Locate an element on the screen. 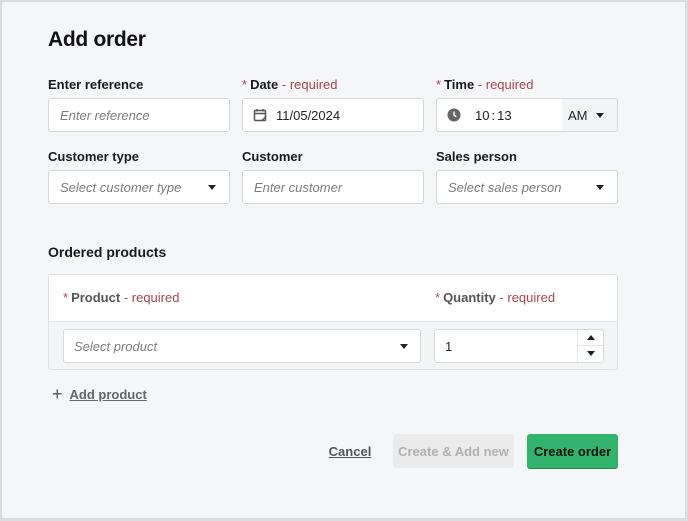 The height and width of the screenshot is (521, 688). date-label-text: Date is located at coordinates (264, 84).